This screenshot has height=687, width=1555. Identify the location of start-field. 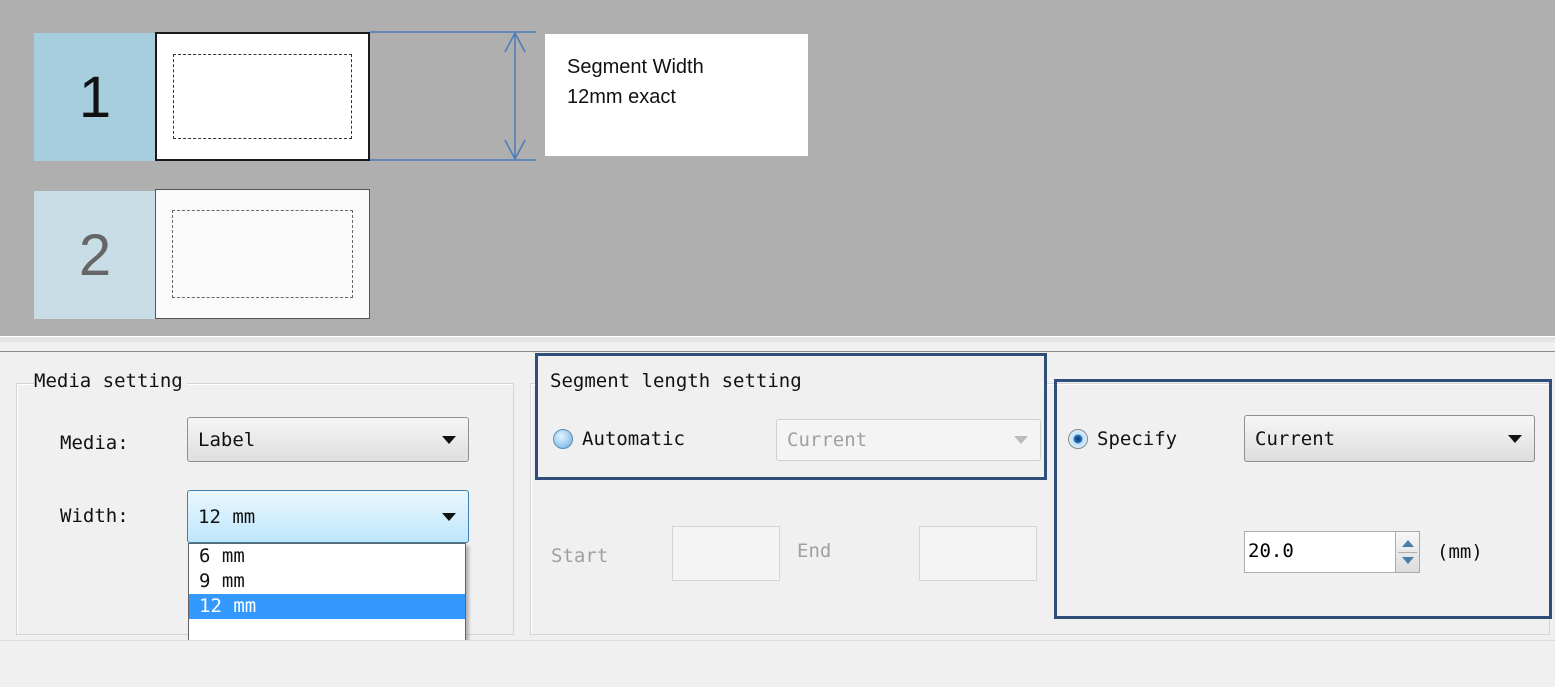
(726, 553).